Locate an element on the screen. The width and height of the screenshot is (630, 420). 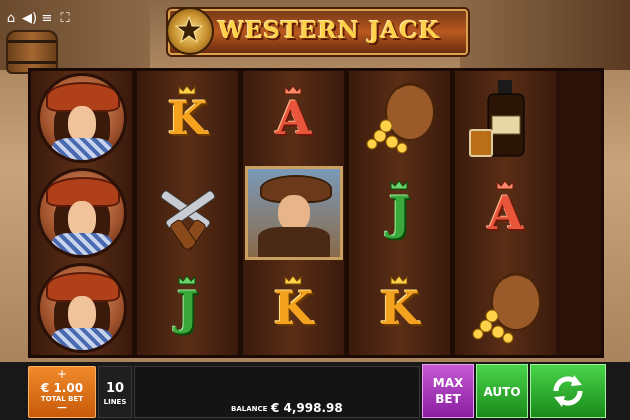
auto-spin-button: AUTO is located at coordinates (502, 391).